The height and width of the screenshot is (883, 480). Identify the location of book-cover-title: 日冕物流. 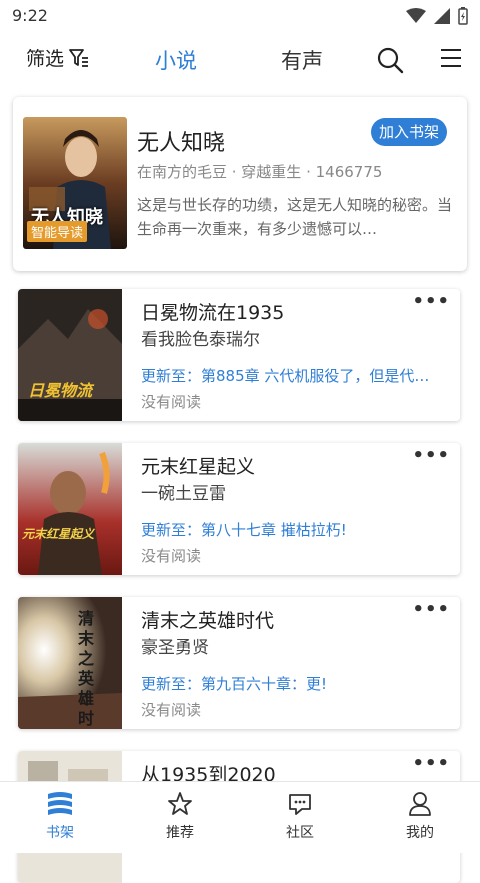
(60, 390).